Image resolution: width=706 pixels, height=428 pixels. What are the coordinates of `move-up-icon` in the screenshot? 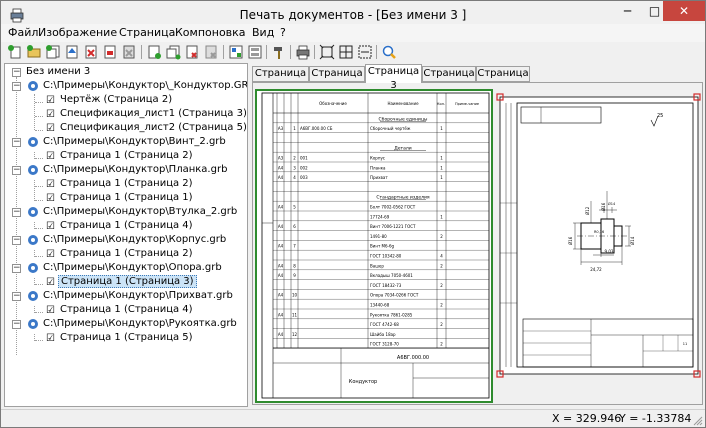 It's located at (72, 52).